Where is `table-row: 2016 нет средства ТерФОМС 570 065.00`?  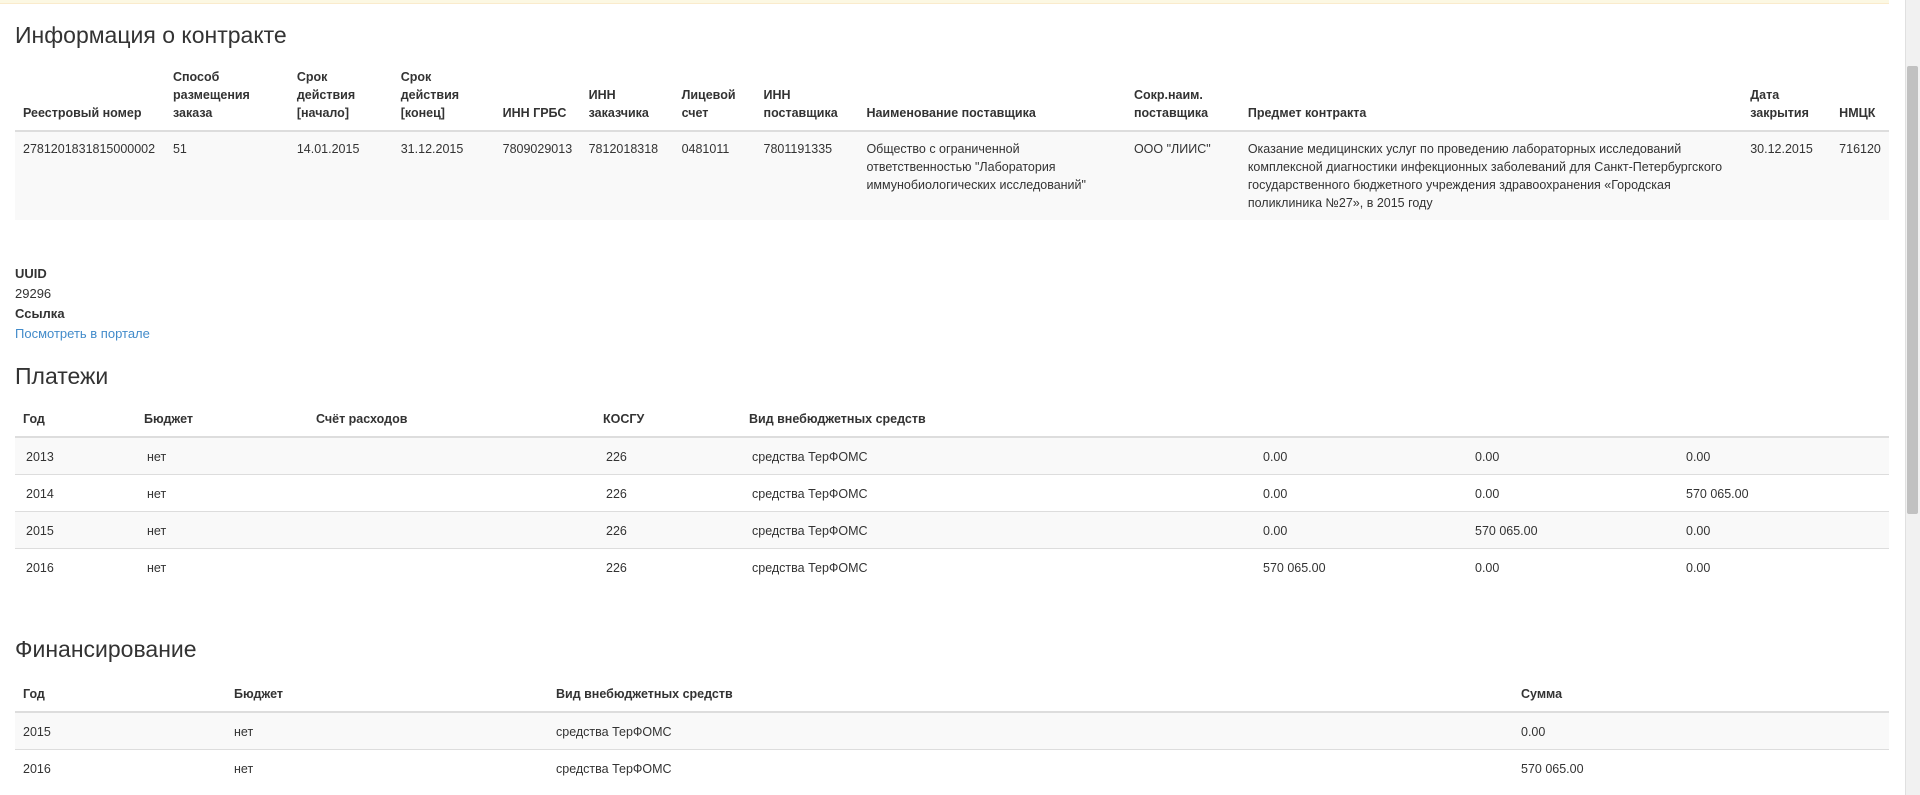 table-row: 2016 нет средства ТерФОМС 570 065.00 is located at coordinates (952, 767).